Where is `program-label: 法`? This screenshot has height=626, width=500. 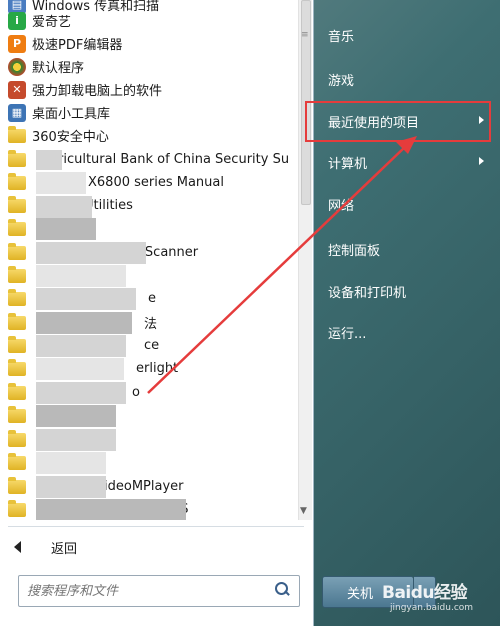 program-label: 法 is located at coordinates (151, 324).